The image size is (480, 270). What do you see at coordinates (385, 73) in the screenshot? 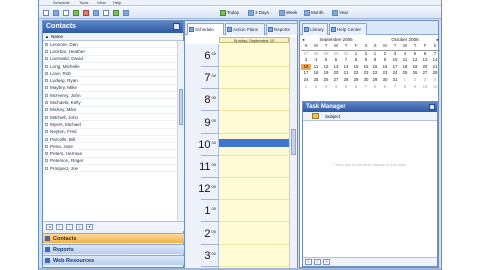
I see `calendar-day: 23` at bounding box center [385, 73].